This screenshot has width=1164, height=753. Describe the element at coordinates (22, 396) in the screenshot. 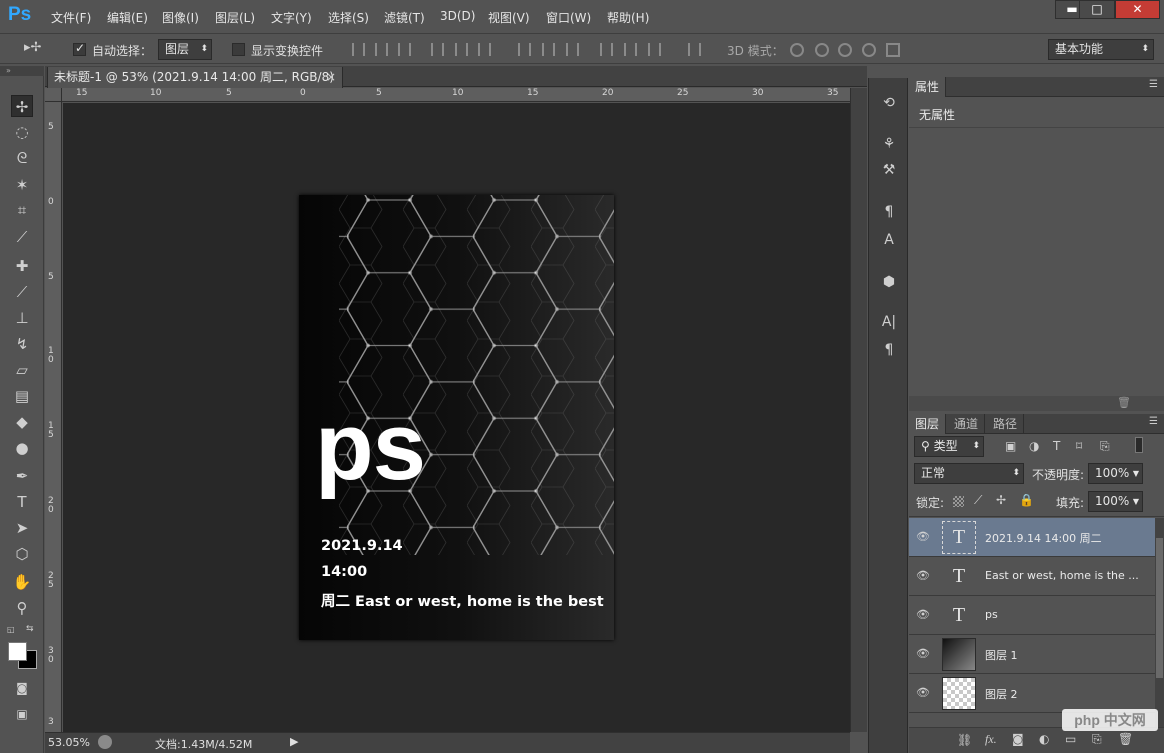

I see `gradient-tool-icon: ▤` at that location.